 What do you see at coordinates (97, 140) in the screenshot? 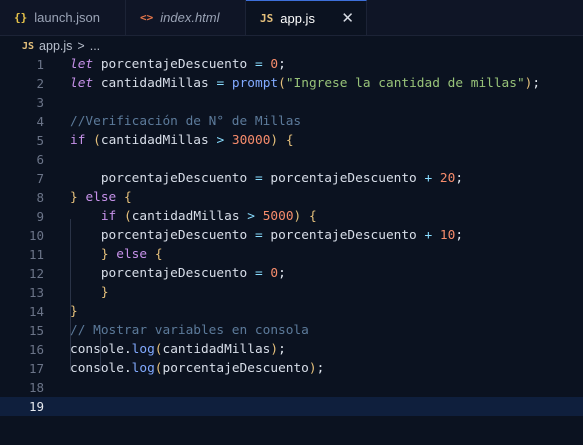
I see `code-token: (` at bounding box center [97, 140].